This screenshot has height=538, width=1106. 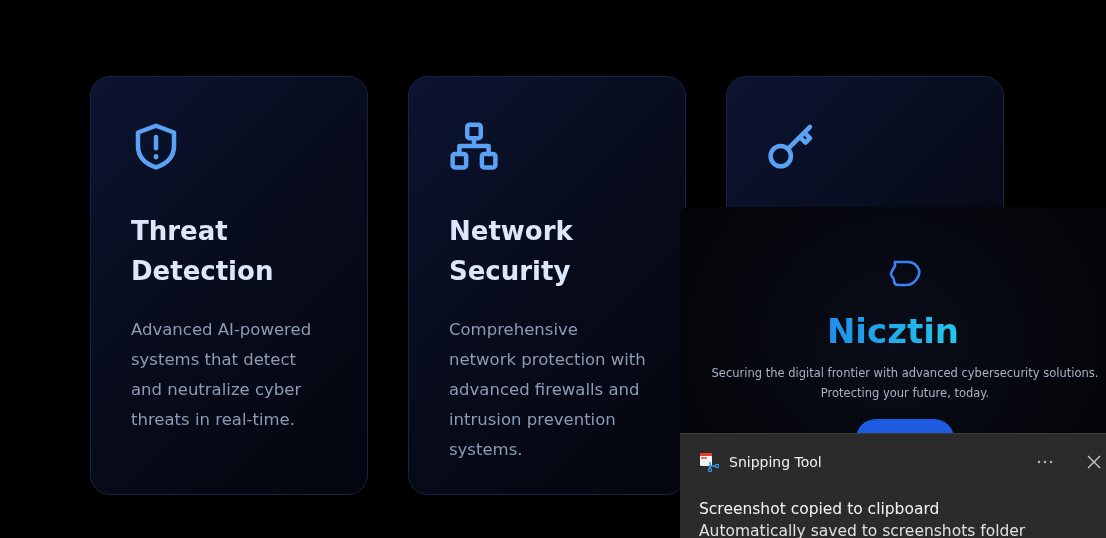 I want to click on tagline: Securing the digital frontier with advanced cybersecurity solutions. Protecting your future, today., so click(x=905, y=383).